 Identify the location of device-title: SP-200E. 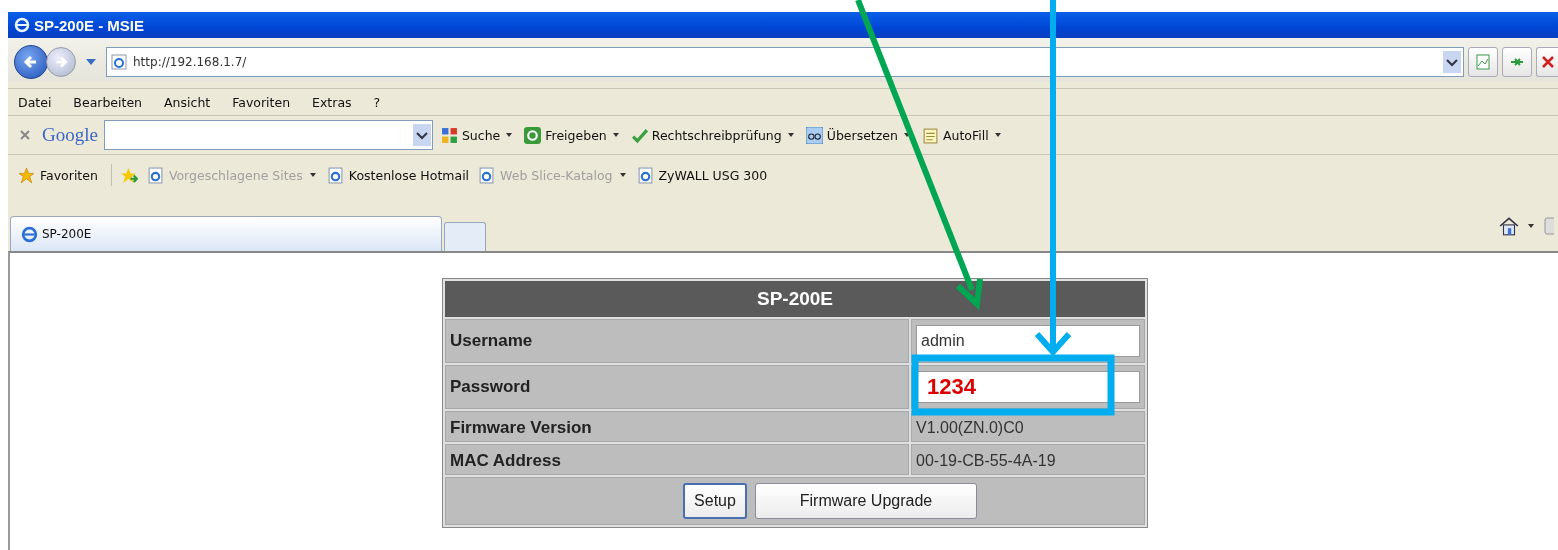
(794, 298).